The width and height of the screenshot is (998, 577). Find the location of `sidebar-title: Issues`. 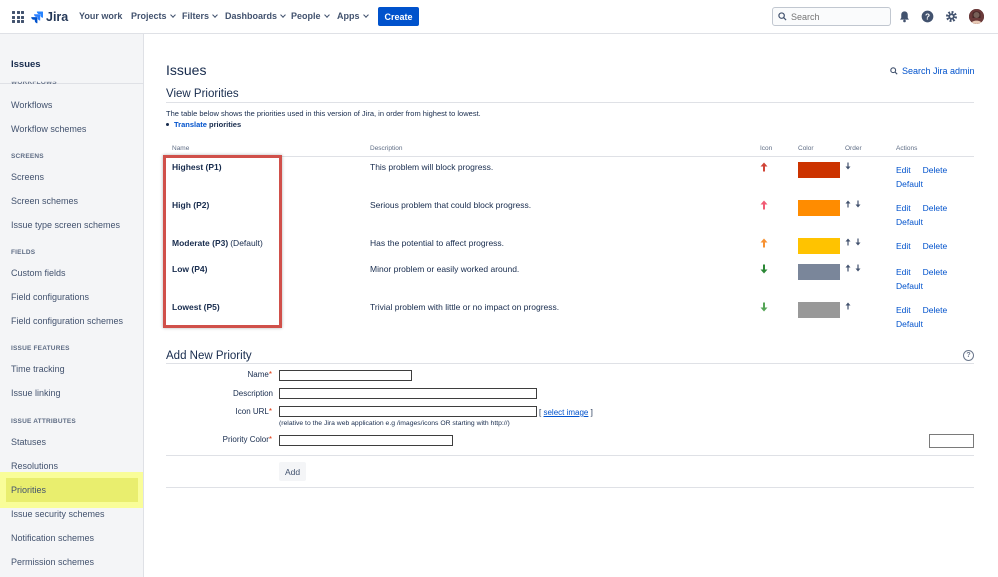

sidebar-title: Issues is located at coordinates (26, 64).